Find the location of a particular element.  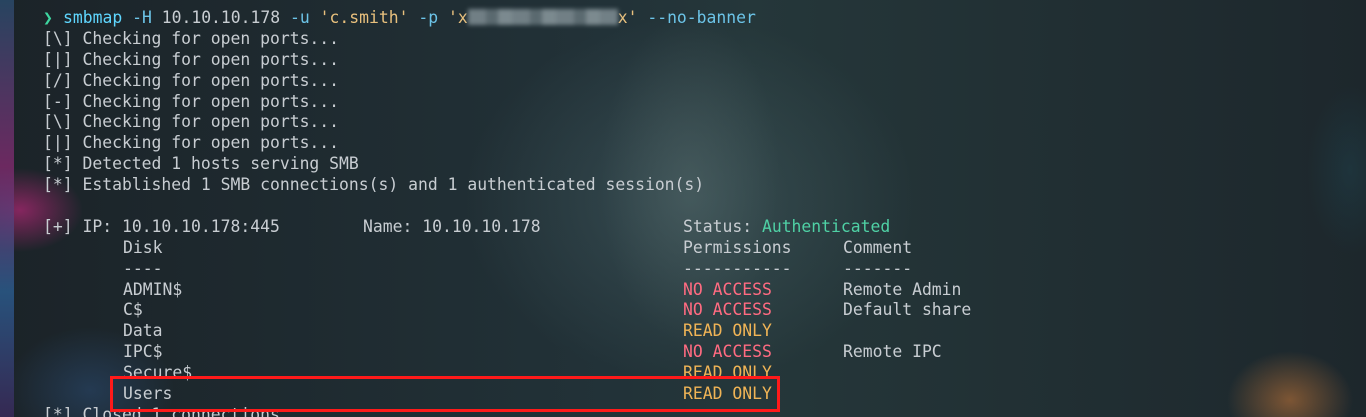

command-flag-pass: -p is located at coordinates (428, 17).